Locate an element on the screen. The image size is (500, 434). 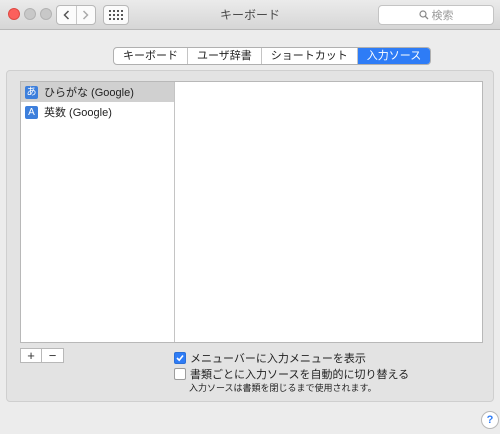
add-button: + is located at coordinates (31, 355).